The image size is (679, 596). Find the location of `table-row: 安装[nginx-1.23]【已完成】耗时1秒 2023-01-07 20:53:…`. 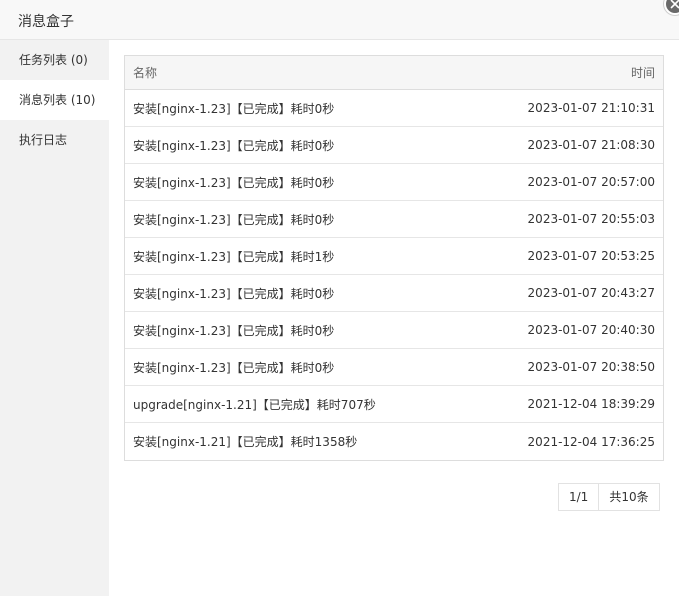

table-row: 安装[nginx-1.23]【已完成】耗时1秒 2023-01-07 20:53:… is located at coordinates (394, 256).